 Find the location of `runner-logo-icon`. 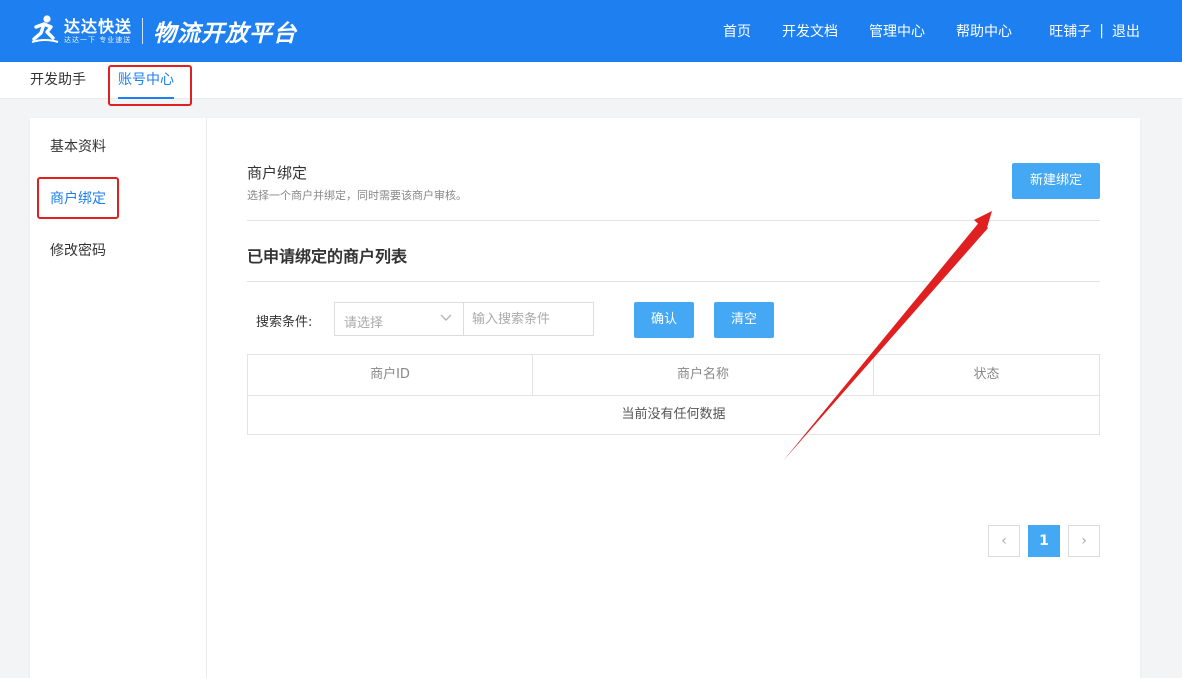

runner-logo-icon is located at coordinates (45, 31).